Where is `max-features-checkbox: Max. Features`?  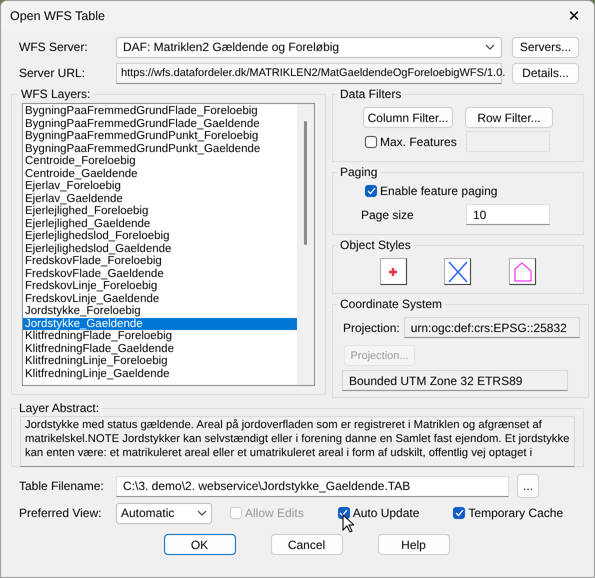
max-features-checkbox: Max. Features is located at coordinates (415, 141).